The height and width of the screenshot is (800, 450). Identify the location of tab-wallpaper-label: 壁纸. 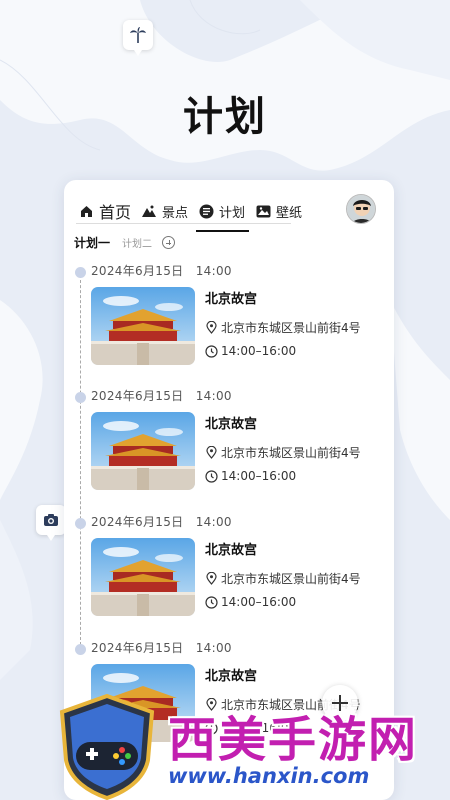
(289, 213).